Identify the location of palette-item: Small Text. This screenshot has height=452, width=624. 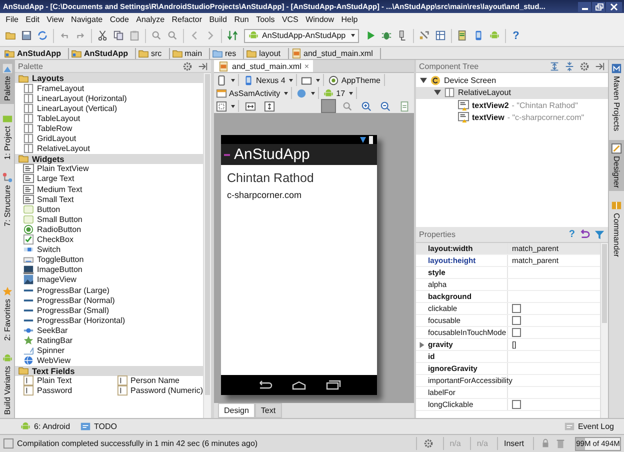
(109, 199).